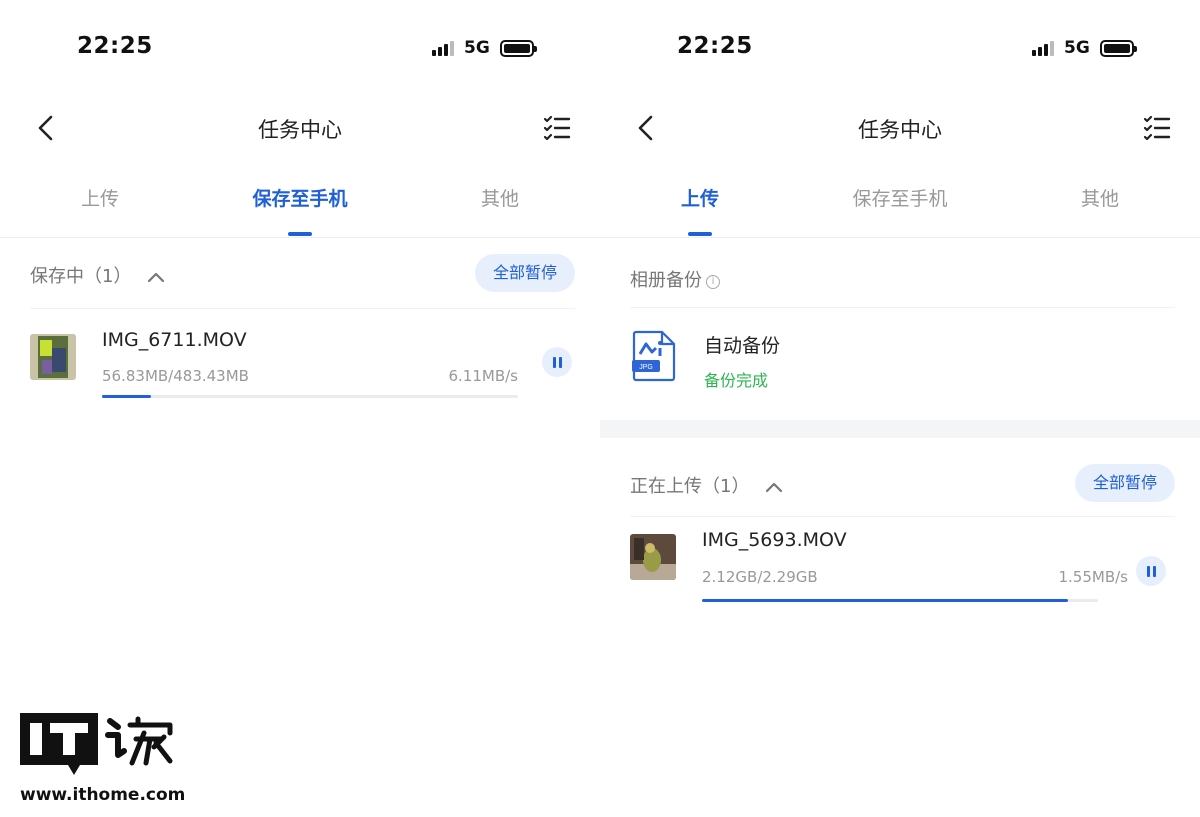 This screenshot has height=817, width=1200. Describe the element at coordinates (81, 276) in the screenshot. I see `section-title: 保存中（1）` at that location.